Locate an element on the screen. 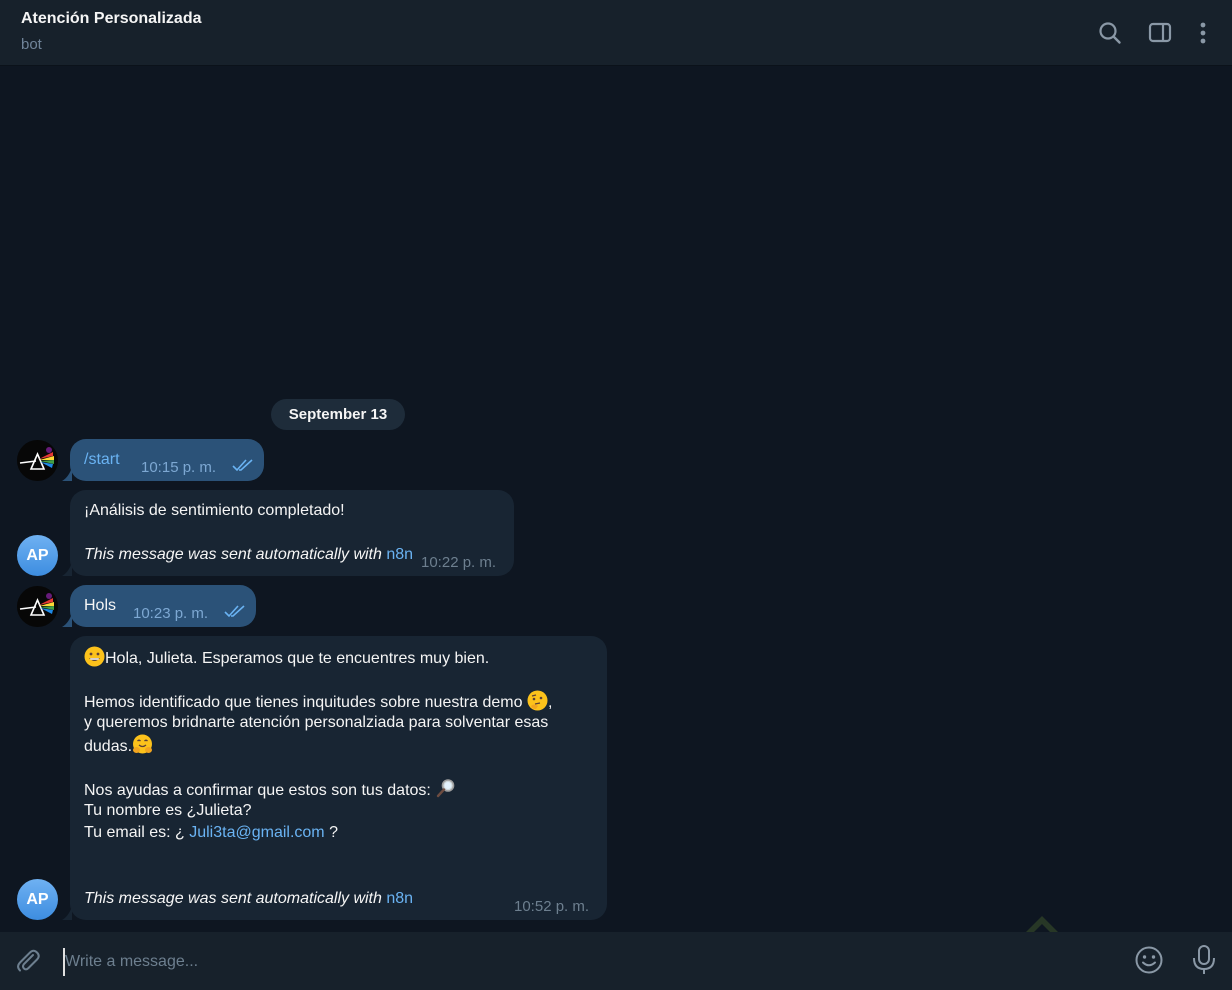 The height and width of the screenshot is (990, 1232). message-bubble-outgoing: /start 10:15 p. m. is located at coordinates (163, 460).